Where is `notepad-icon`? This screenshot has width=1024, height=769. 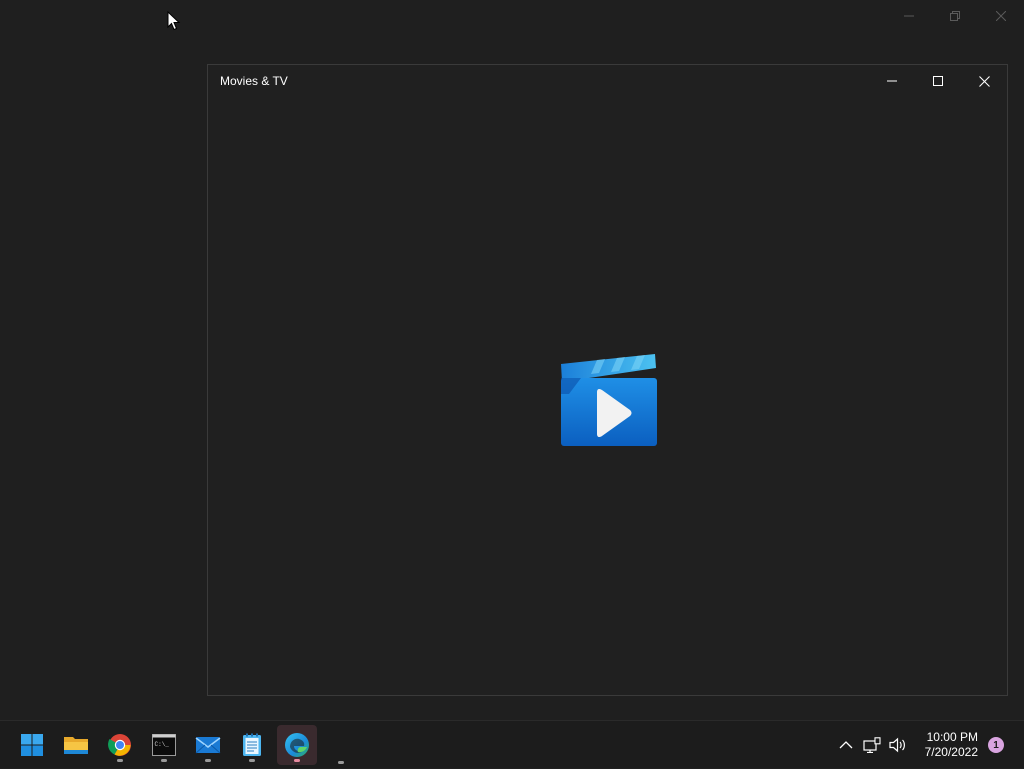
notepad-icon is located at coordinates (252, 744).